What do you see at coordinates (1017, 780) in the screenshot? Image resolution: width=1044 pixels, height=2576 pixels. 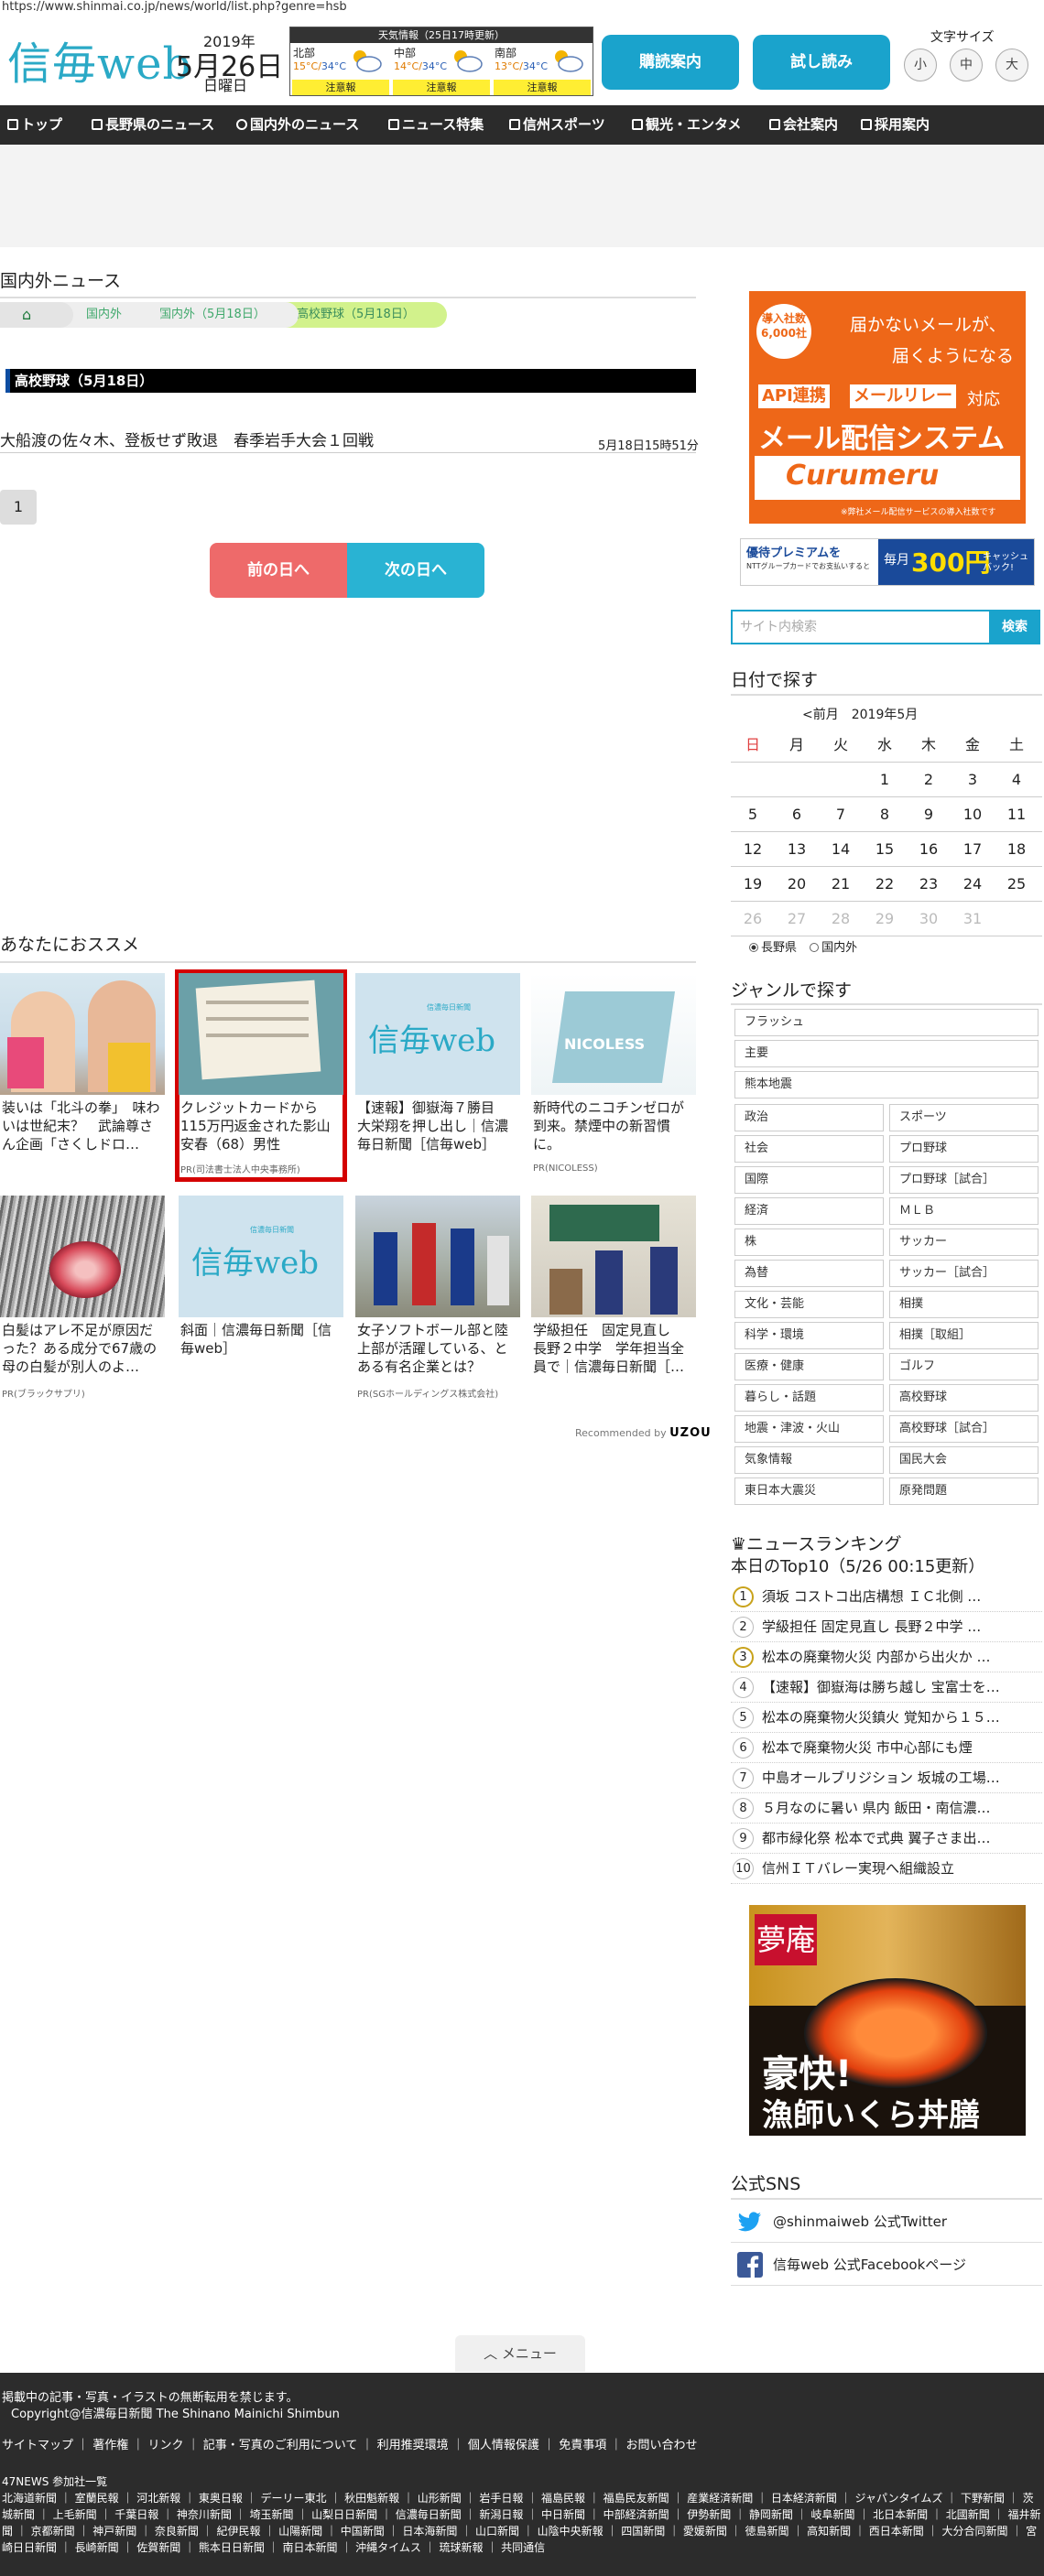 I see `calendar-day: 4` at bounding box center [1017, 780].